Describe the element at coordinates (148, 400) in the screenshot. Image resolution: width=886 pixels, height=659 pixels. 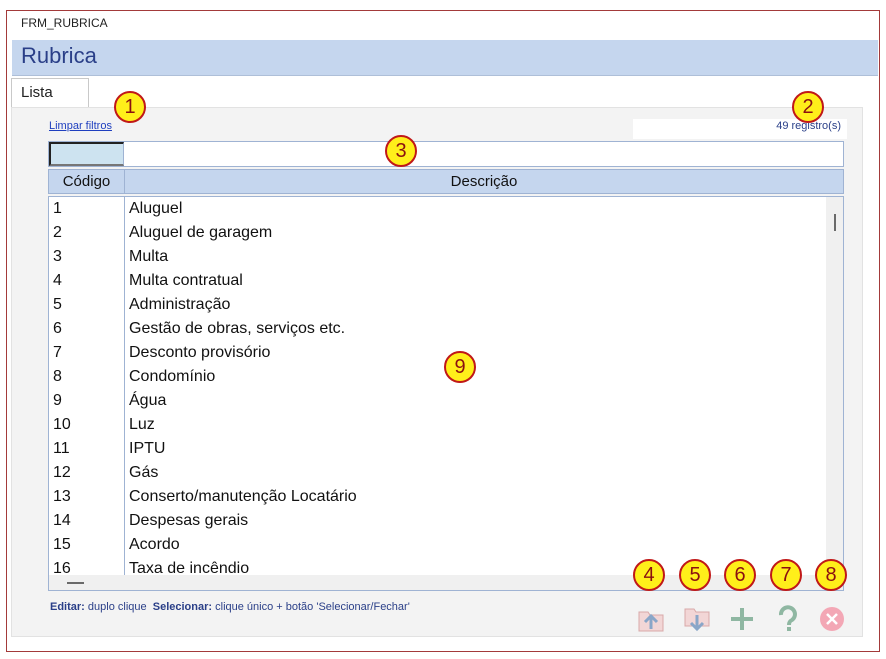
I see `list-item-description: Água` at that location.